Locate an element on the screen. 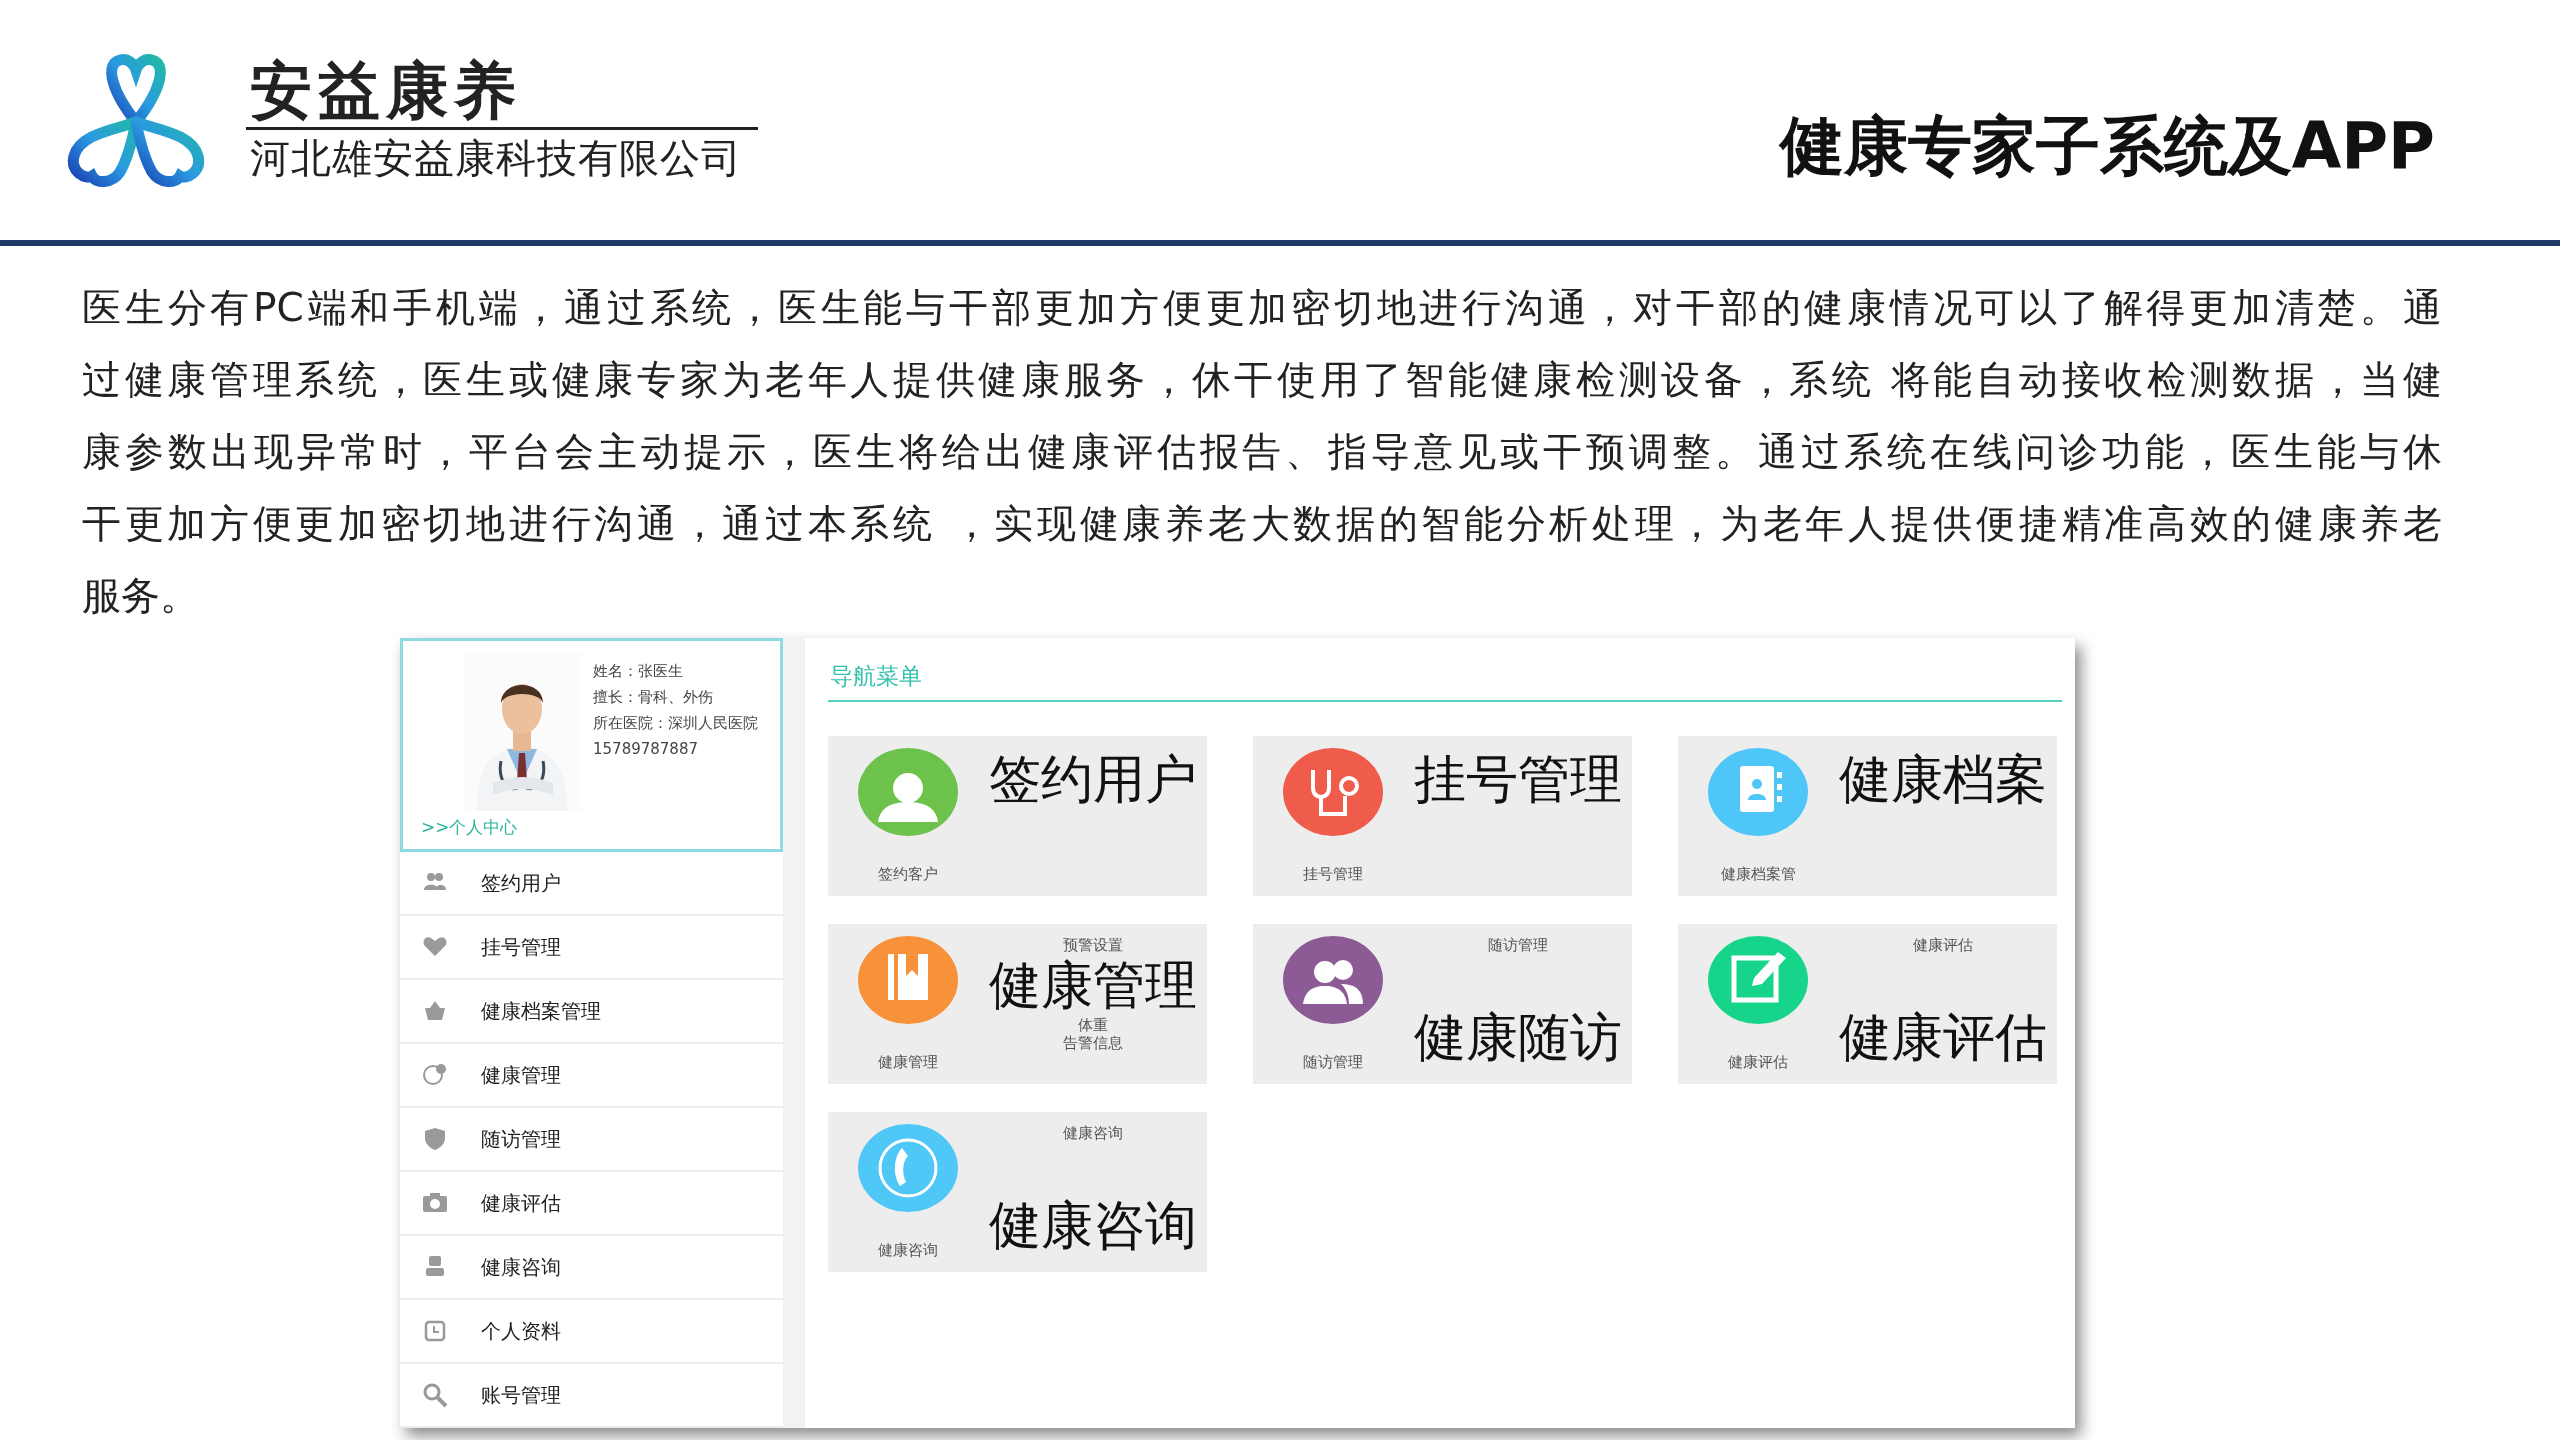  tile-caption: 随访管理 is located at coordinates (1333, 1062).